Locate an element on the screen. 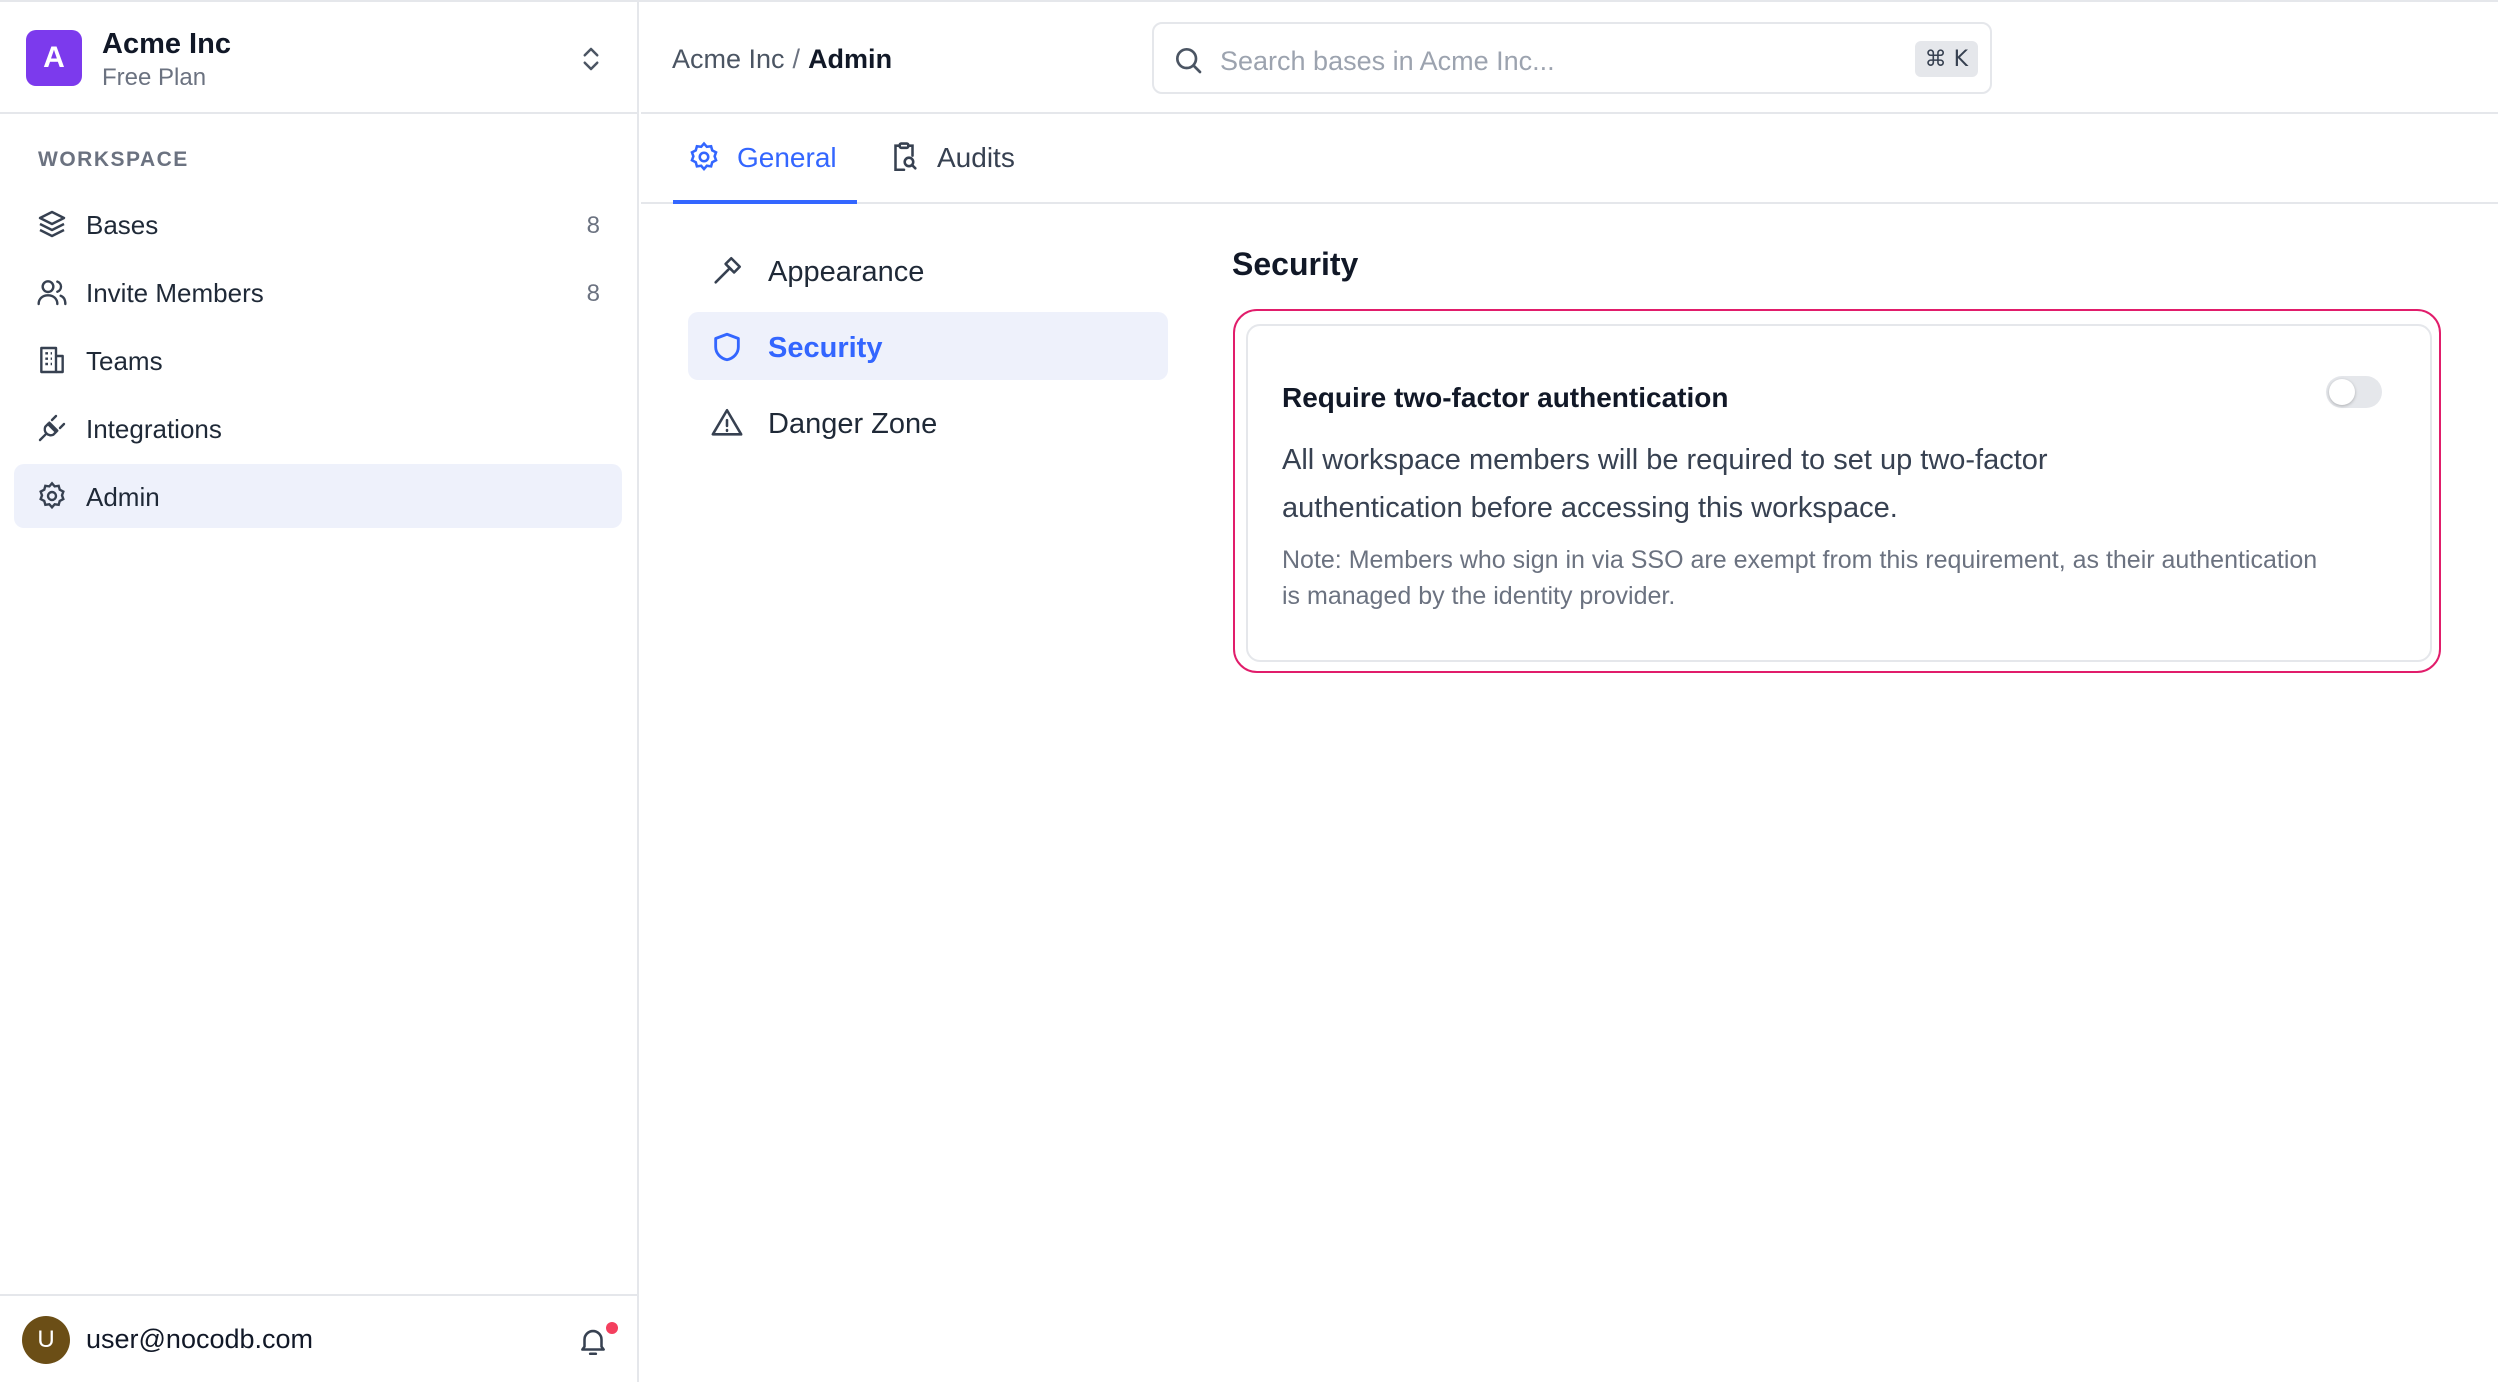  tab-general: General is located at coordinates (765, 159).